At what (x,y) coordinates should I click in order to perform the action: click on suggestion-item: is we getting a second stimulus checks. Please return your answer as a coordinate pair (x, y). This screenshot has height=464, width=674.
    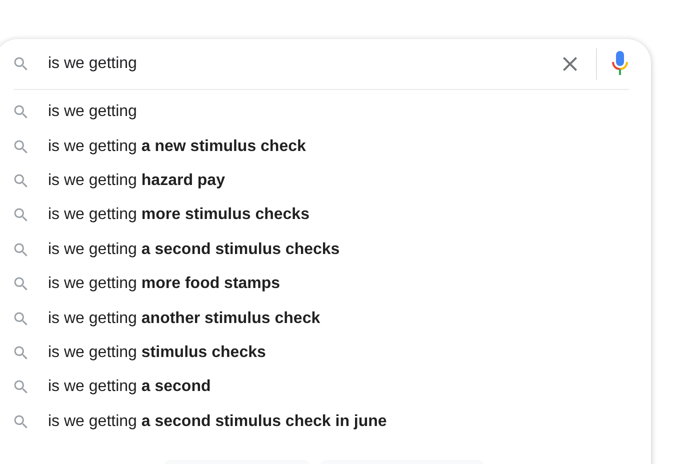
    Looking at the image, I should click on (194, 250).